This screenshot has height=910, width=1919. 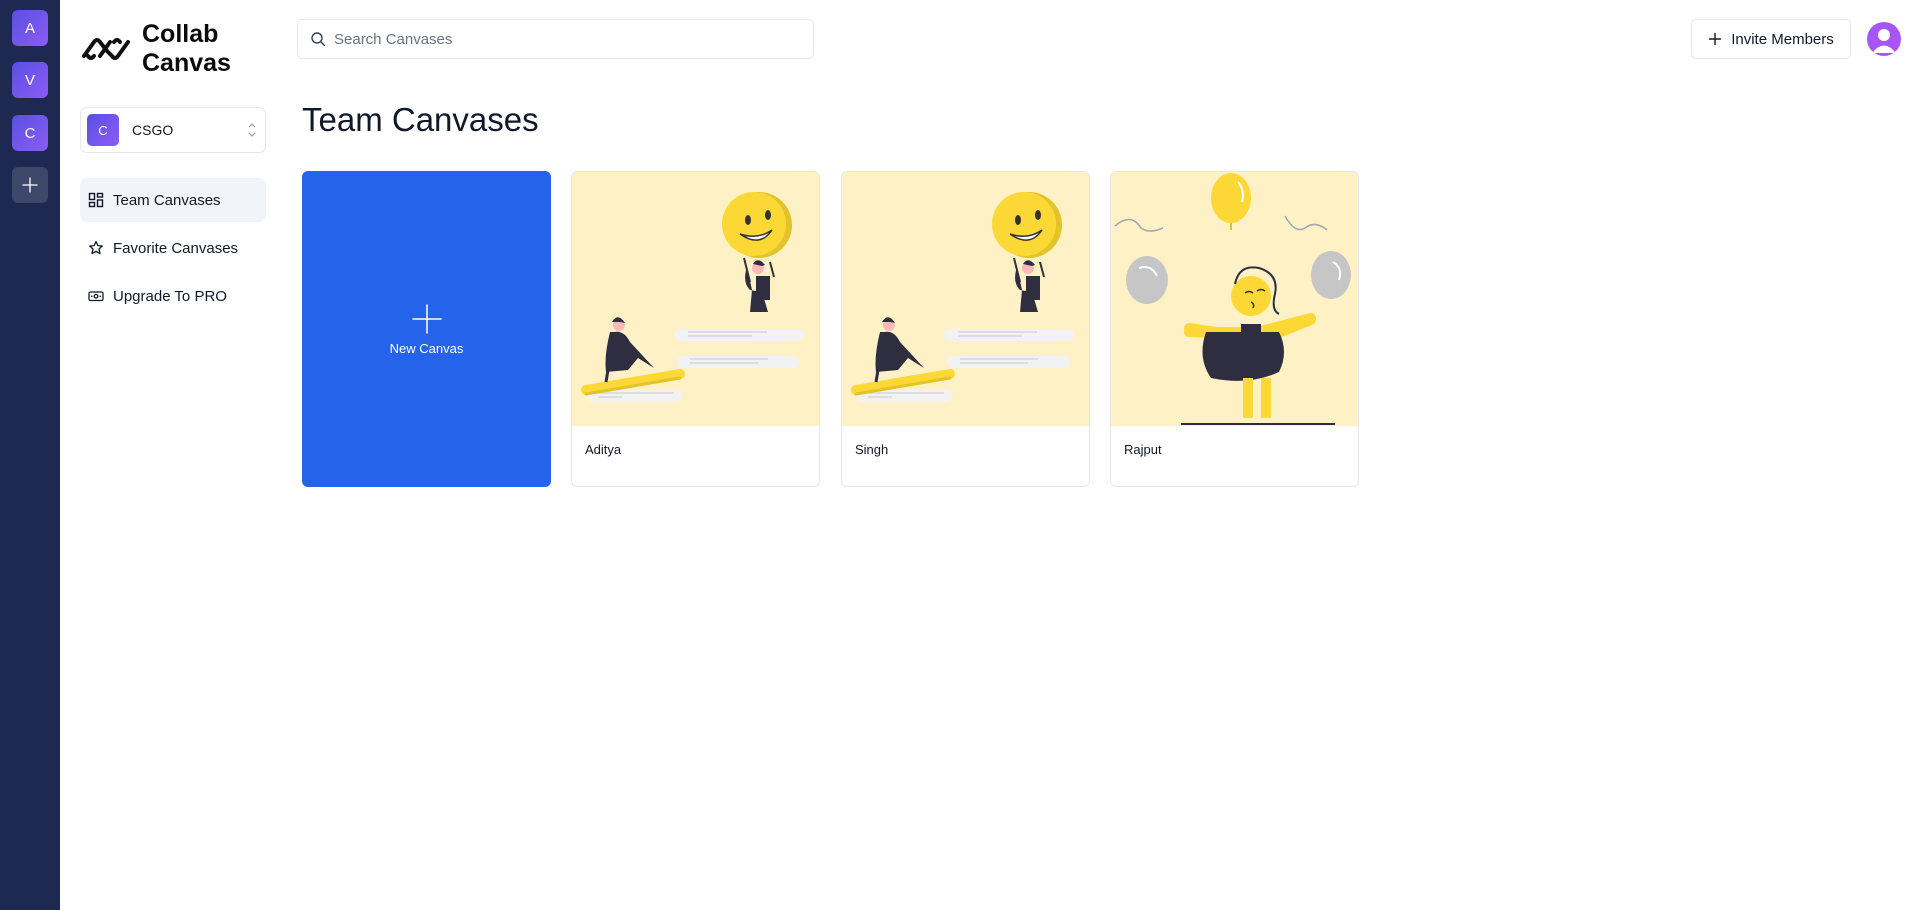 I want to click on add-organization-button, so click(x=30, y=185).